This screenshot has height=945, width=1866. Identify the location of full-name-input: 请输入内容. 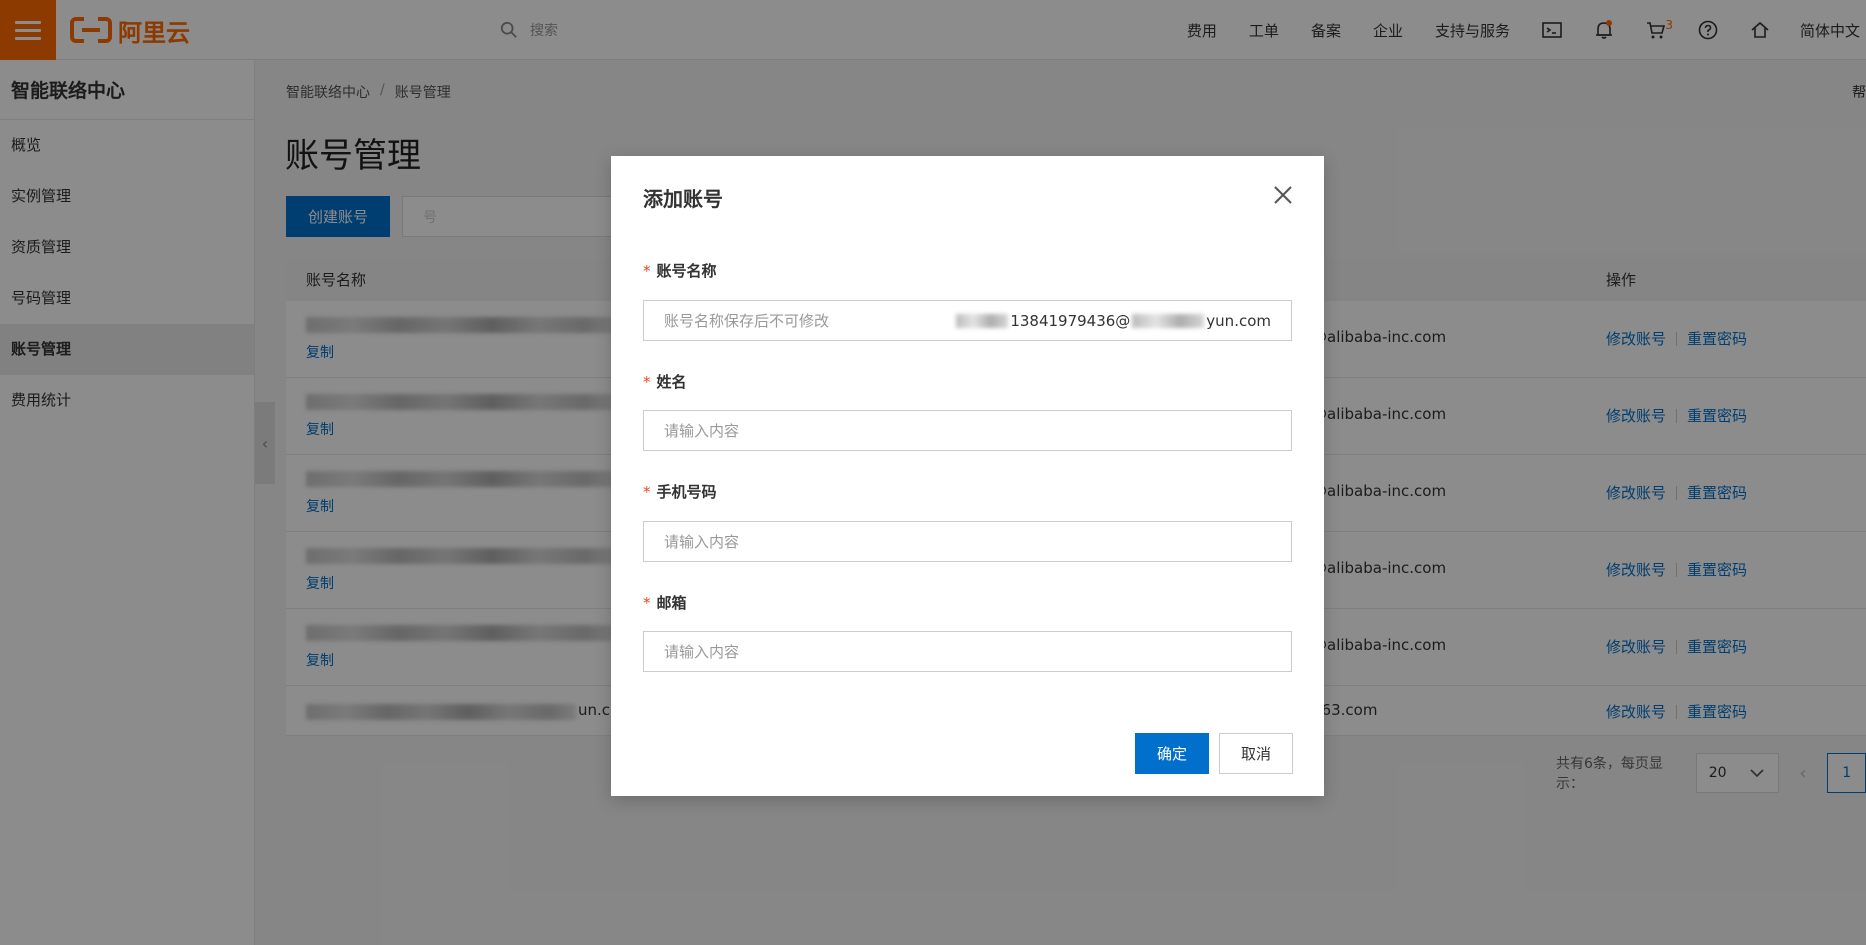
(967, 430).